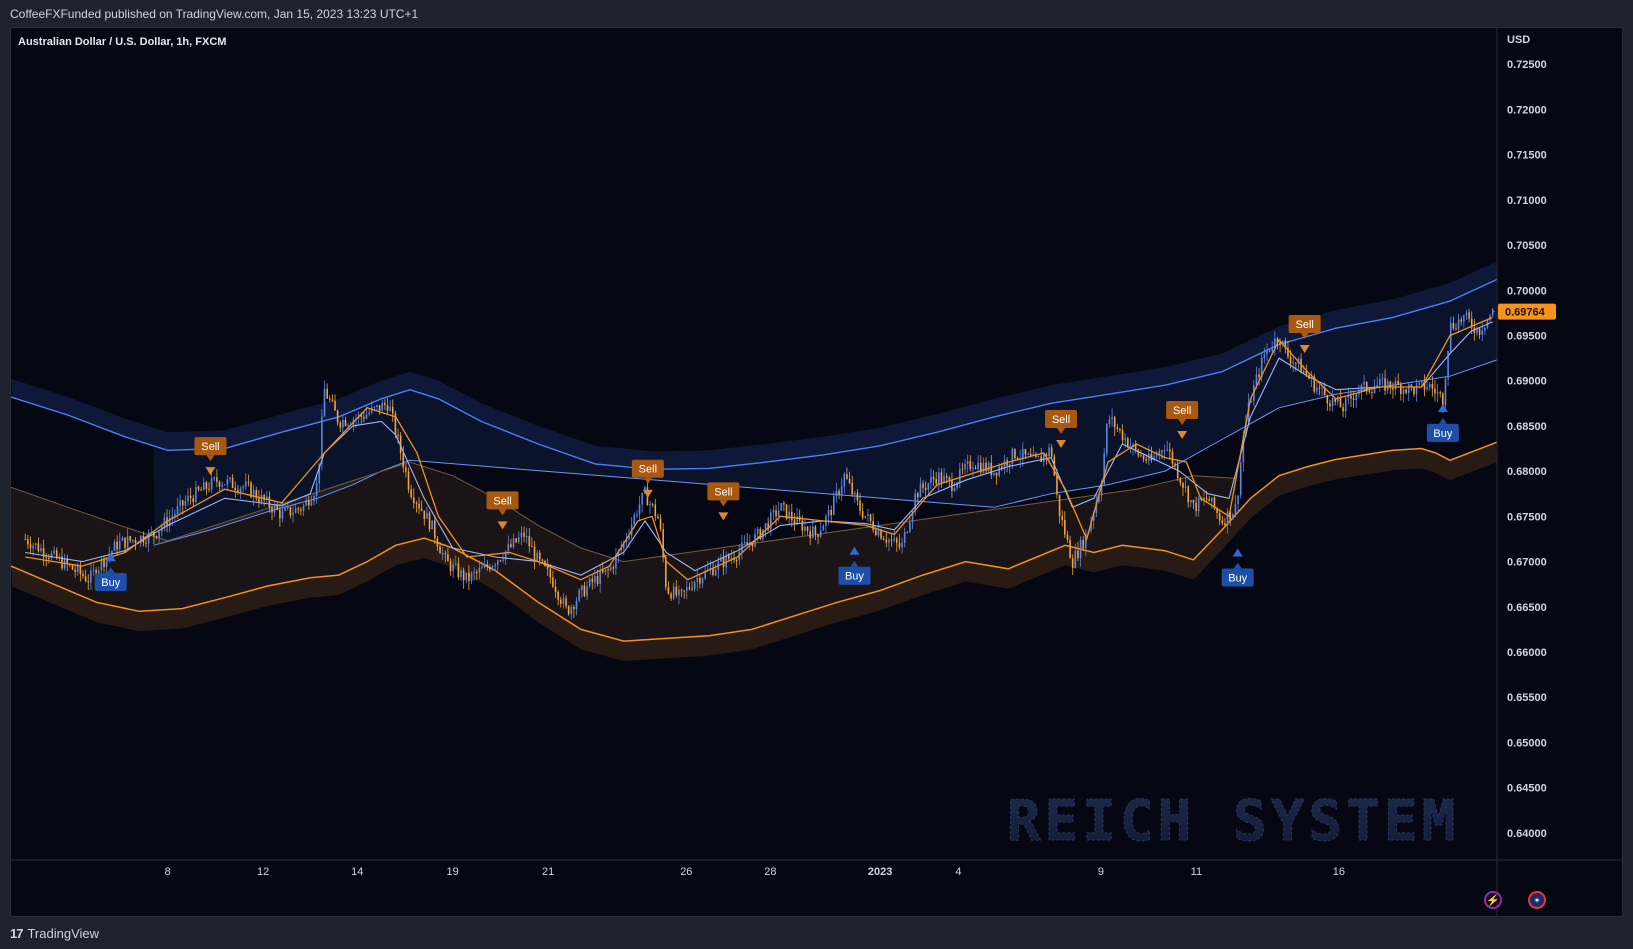 The image size is (1633, 949). Describe the element at coordinates (1525, 313) in the screenshot. I see `last-price-label: 0.69764` at that location.